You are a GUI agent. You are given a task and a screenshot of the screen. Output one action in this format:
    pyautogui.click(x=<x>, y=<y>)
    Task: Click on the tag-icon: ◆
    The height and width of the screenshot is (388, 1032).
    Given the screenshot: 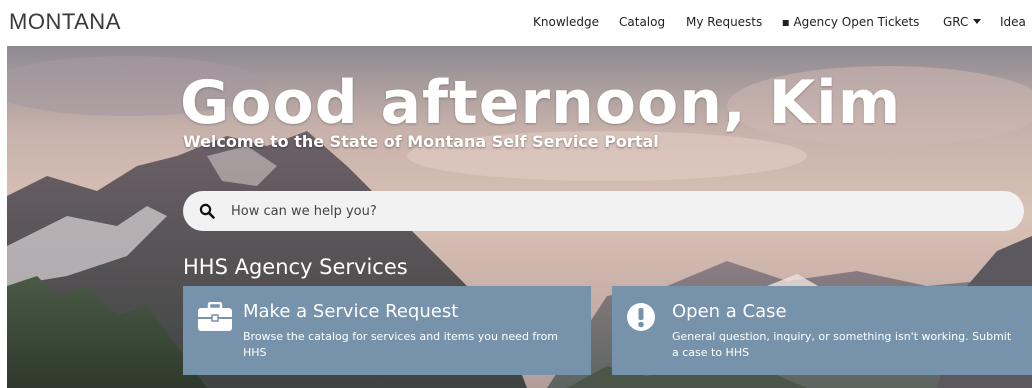 What is the action you would take?
    pyautogui.click(x=785, y=22)
    